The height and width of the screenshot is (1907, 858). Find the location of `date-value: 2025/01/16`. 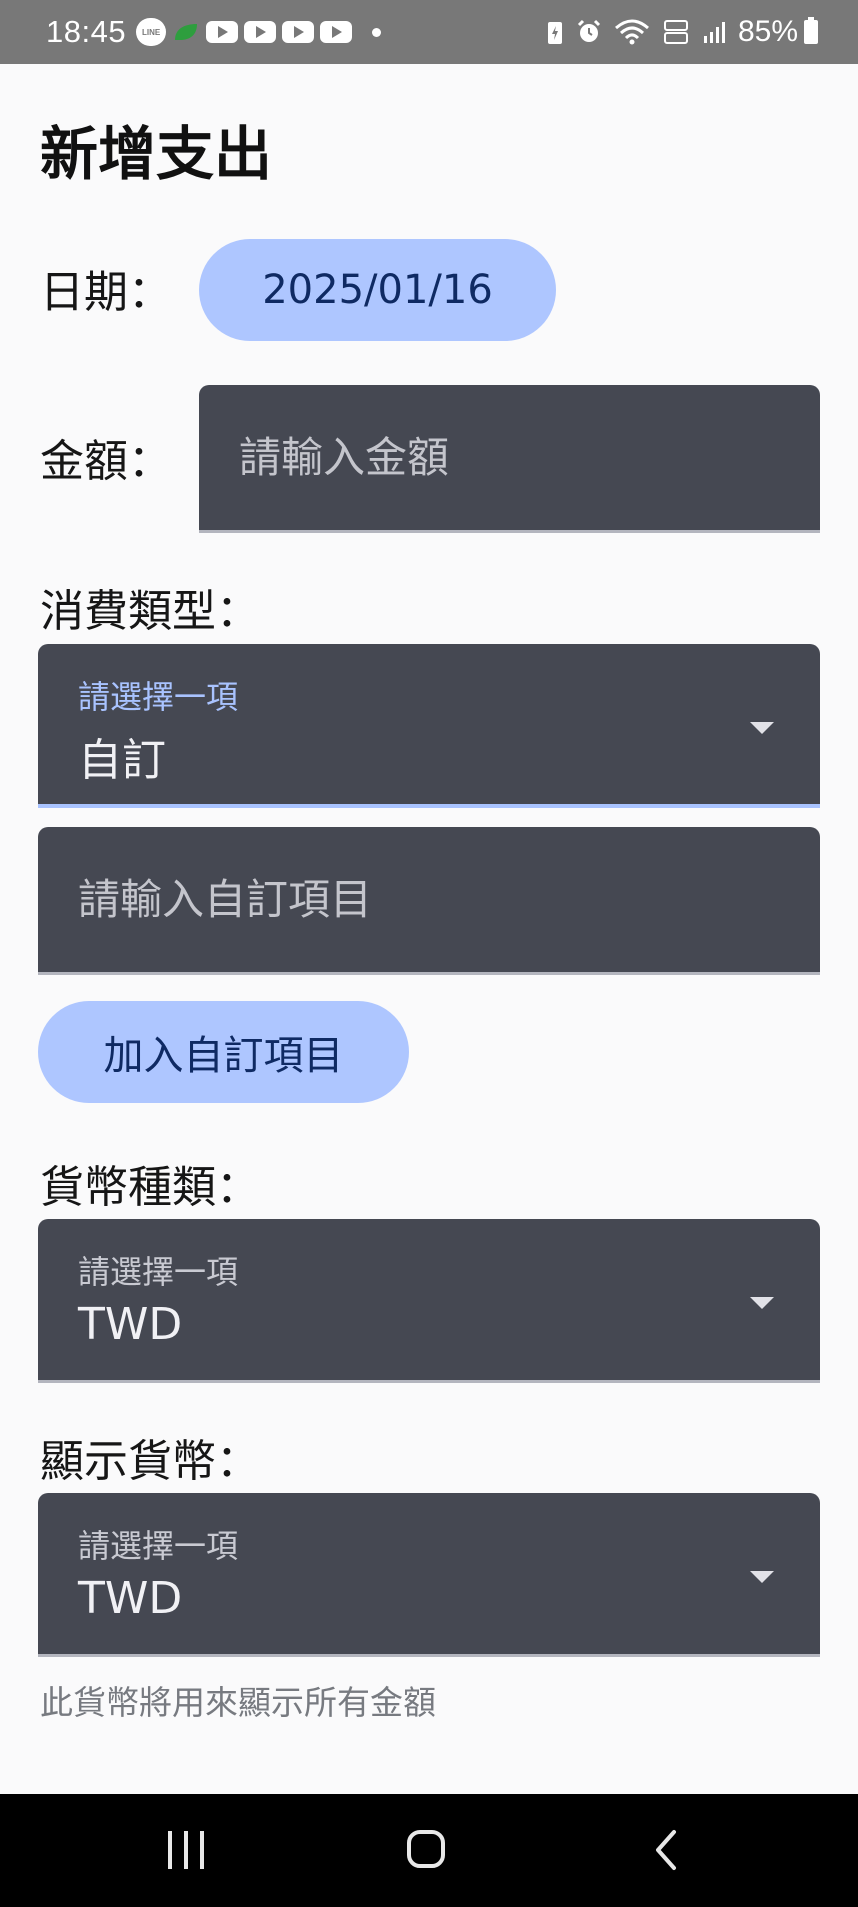

date-value: 2025/01/16 is located at coordinates (377, 290).